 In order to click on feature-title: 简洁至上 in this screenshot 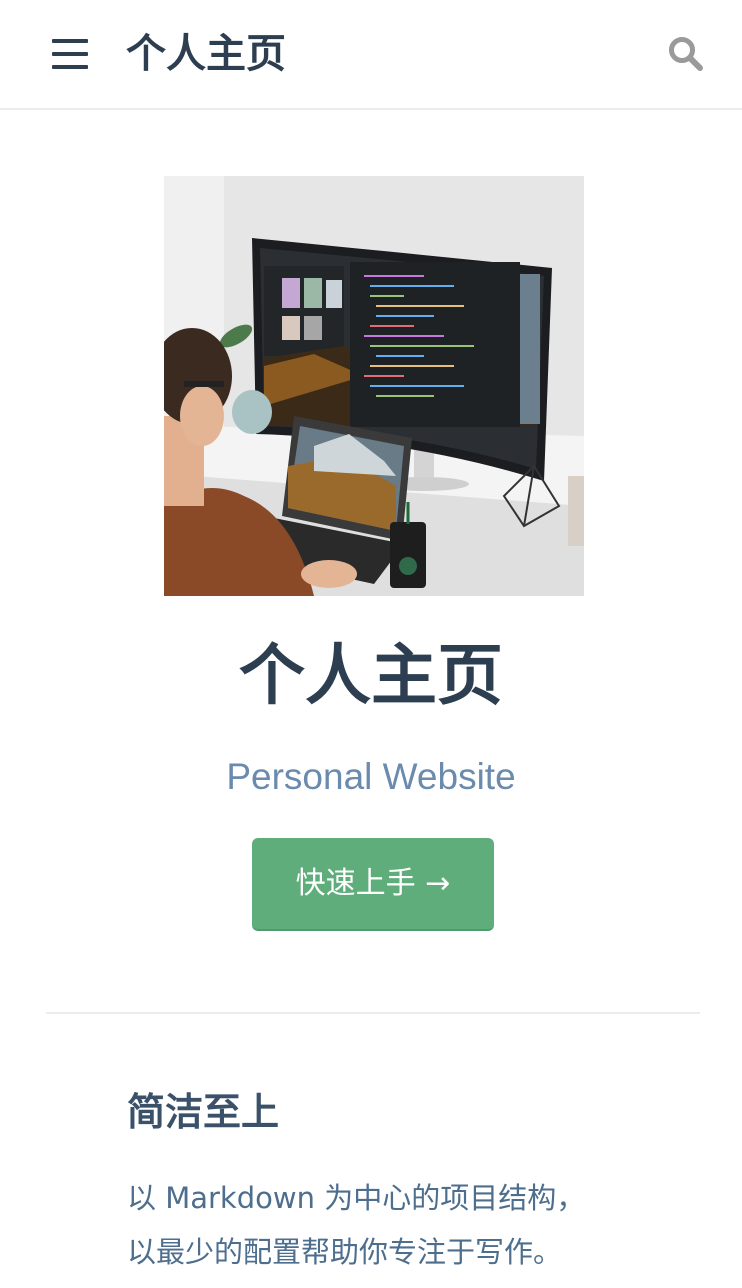, I will do `click(203, 1112)`.